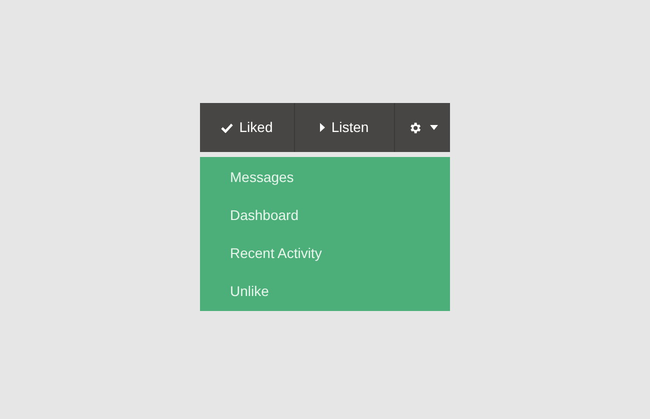 The height and width of the screenshot is (419, 650). I want to click on menu-item: Messages, so click(325, 177).